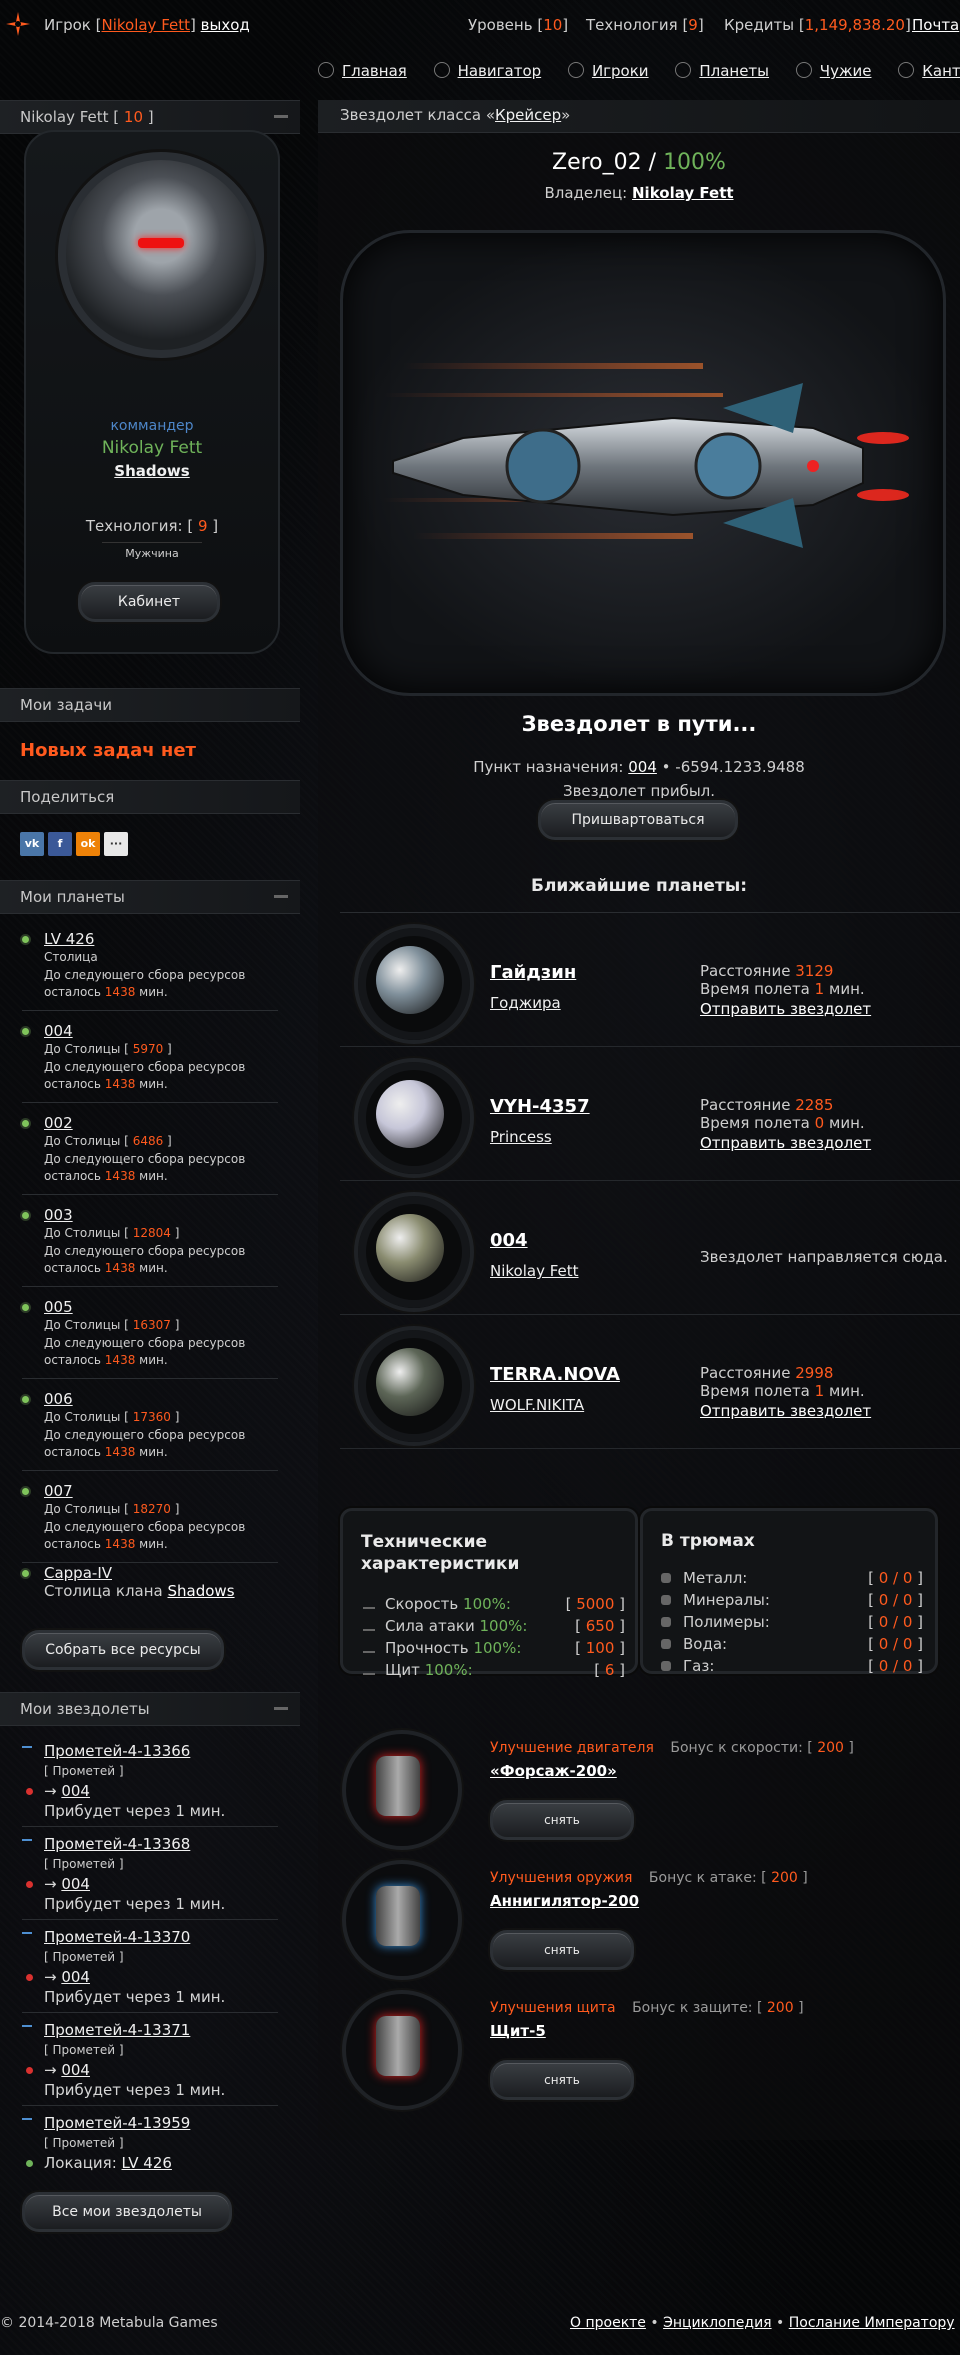 This screenshot has width=960, height=2355. Describe the element at coordinates (88, 844) in the screenshot. I see `share-button-2: ok` at that location.